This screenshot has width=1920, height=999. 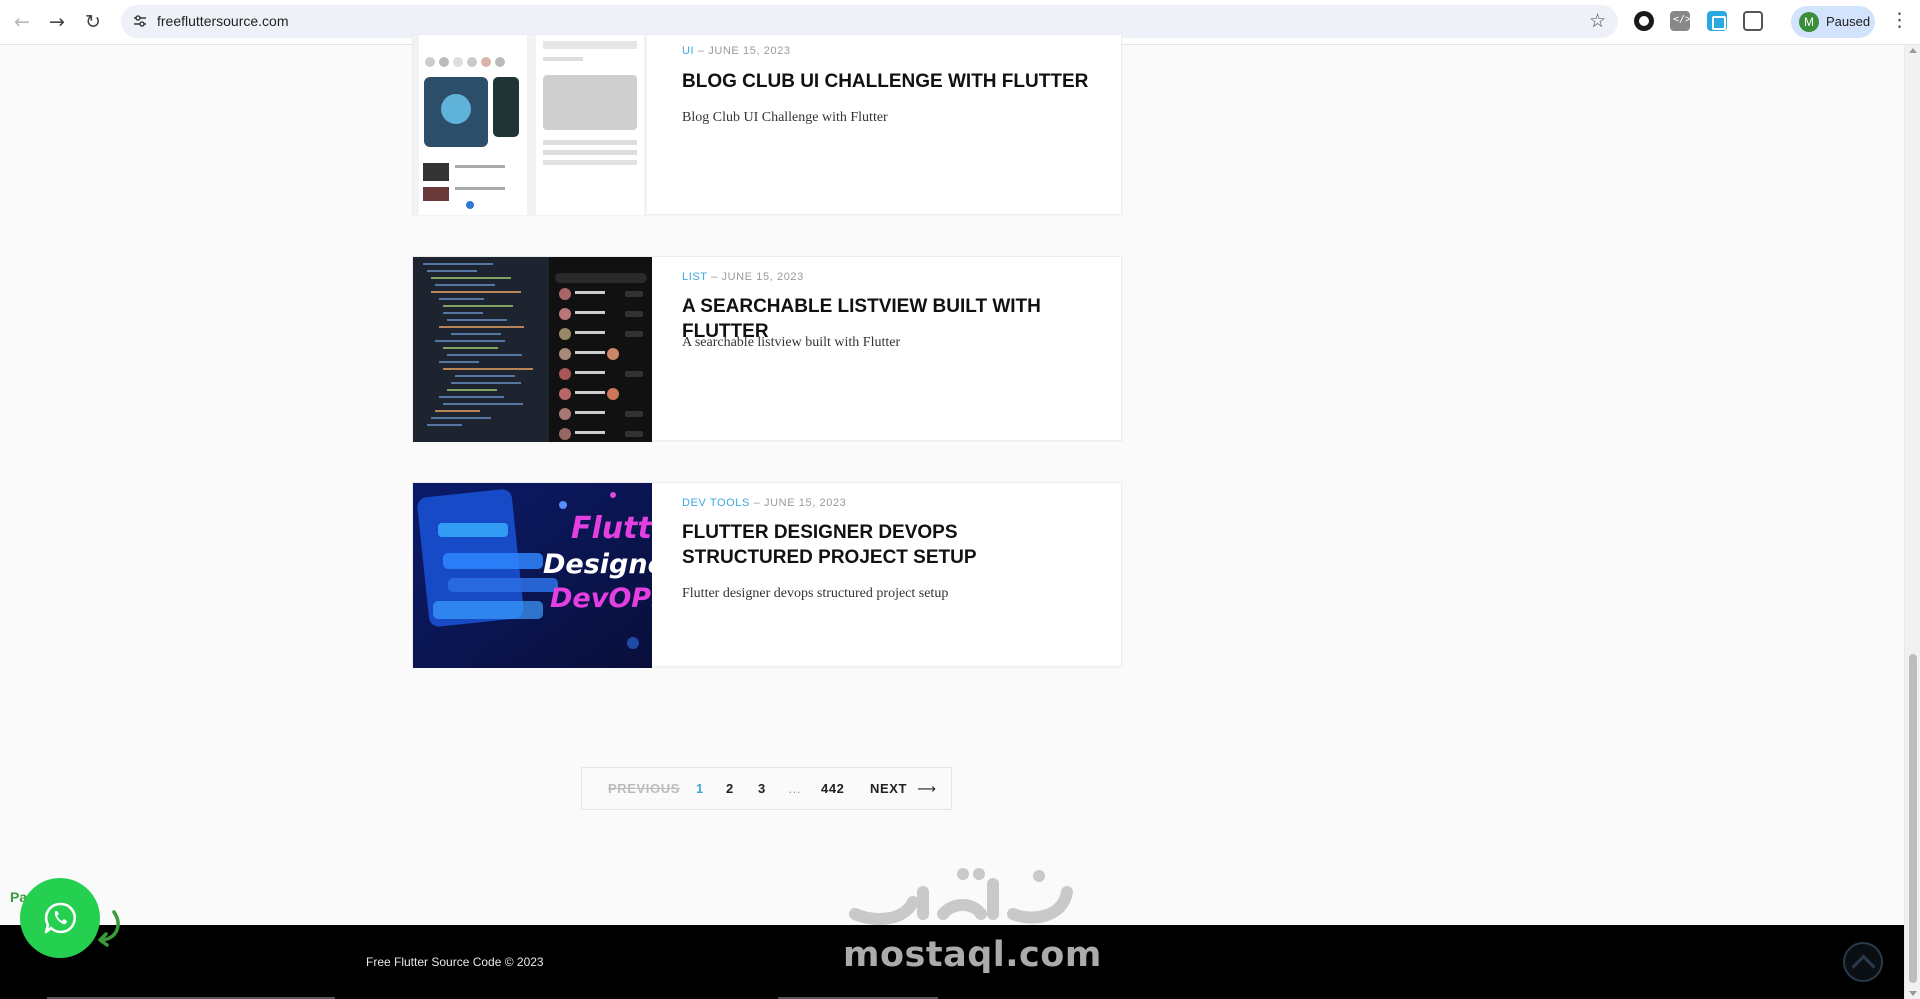 I want to click on post-excerpt: Blog Club UI Challenge with Flutter, so click(x=785, y=117).